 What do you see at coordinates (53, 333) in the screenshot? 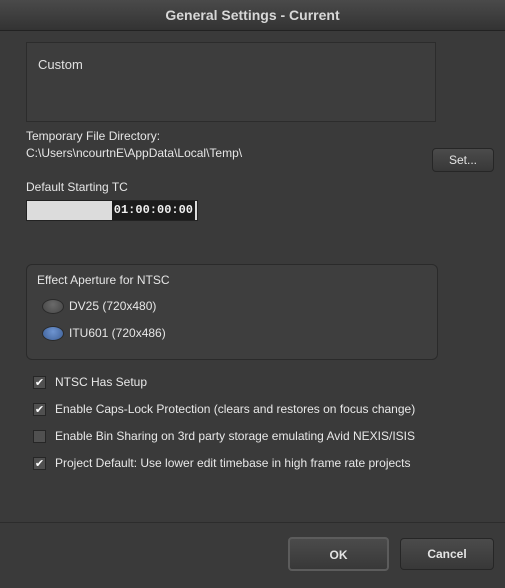
I see `radio-itu601` at bounding box center [53, 333].